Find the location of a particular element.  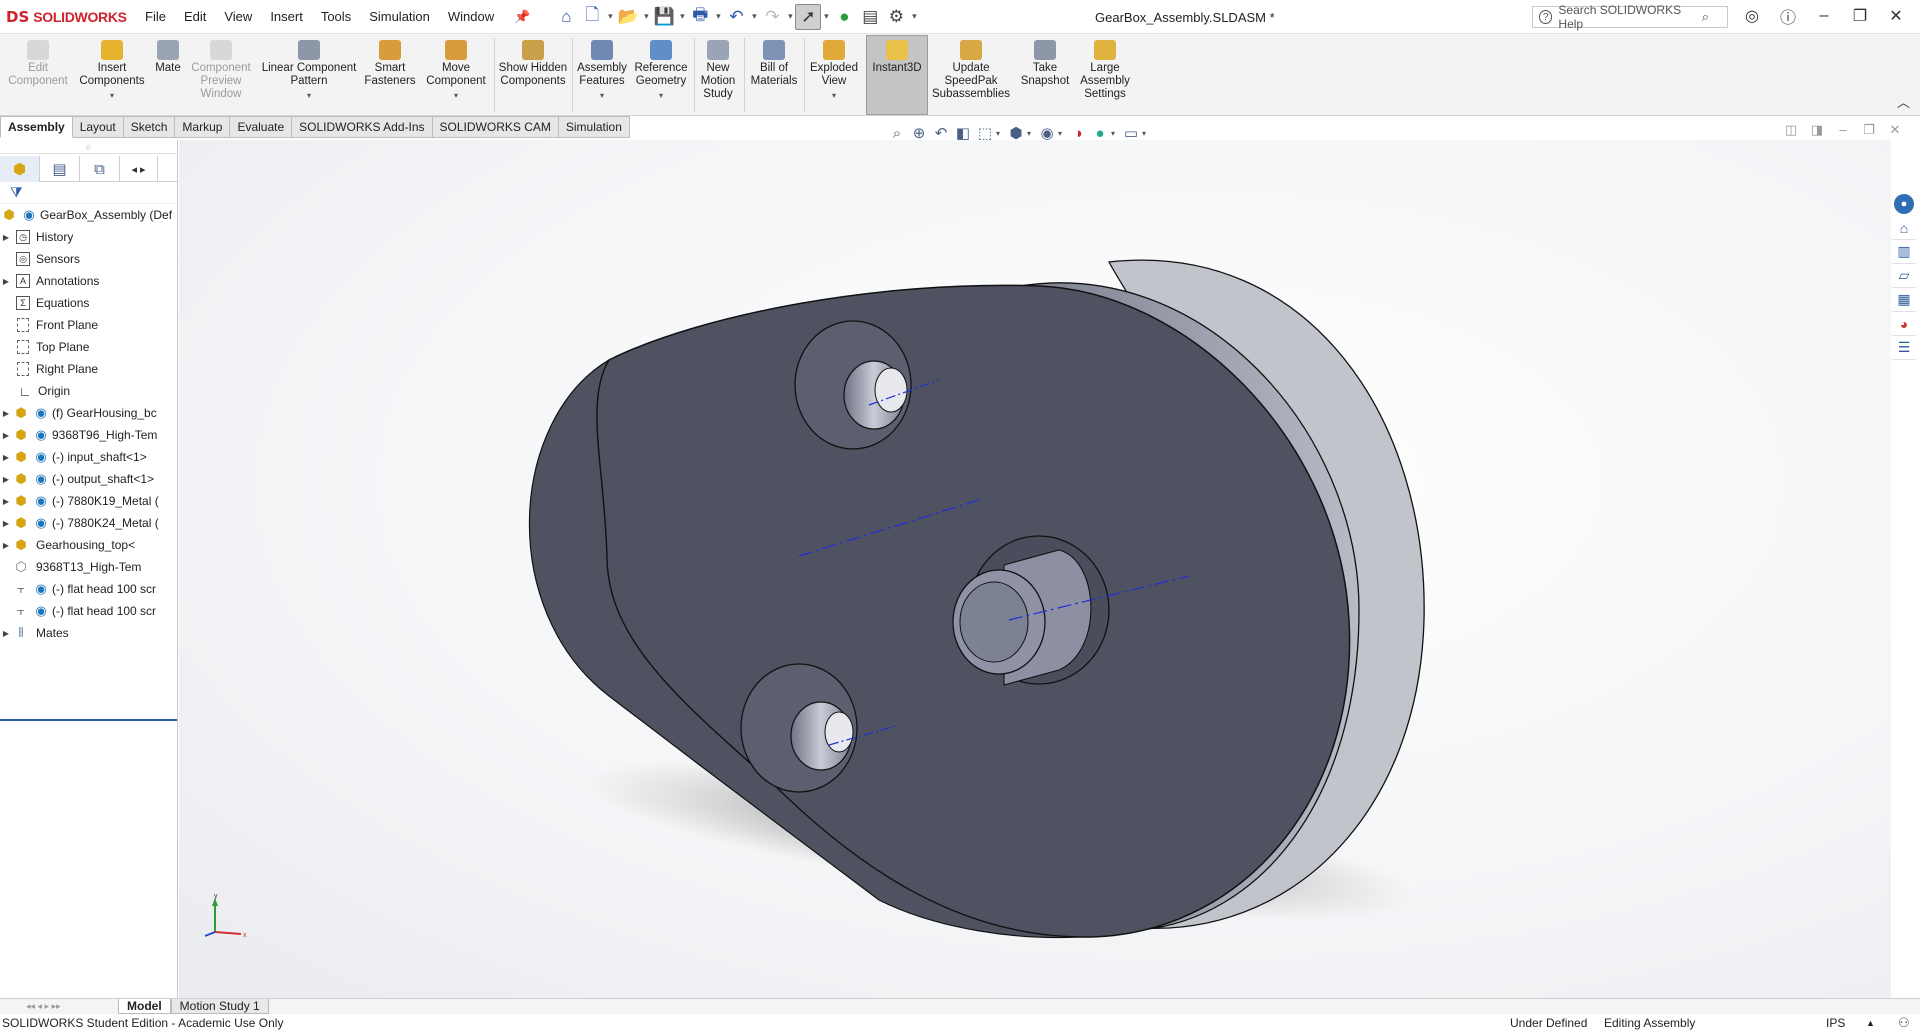

custom-properties-icon: ☰ is located at coordinates (1904, 348).